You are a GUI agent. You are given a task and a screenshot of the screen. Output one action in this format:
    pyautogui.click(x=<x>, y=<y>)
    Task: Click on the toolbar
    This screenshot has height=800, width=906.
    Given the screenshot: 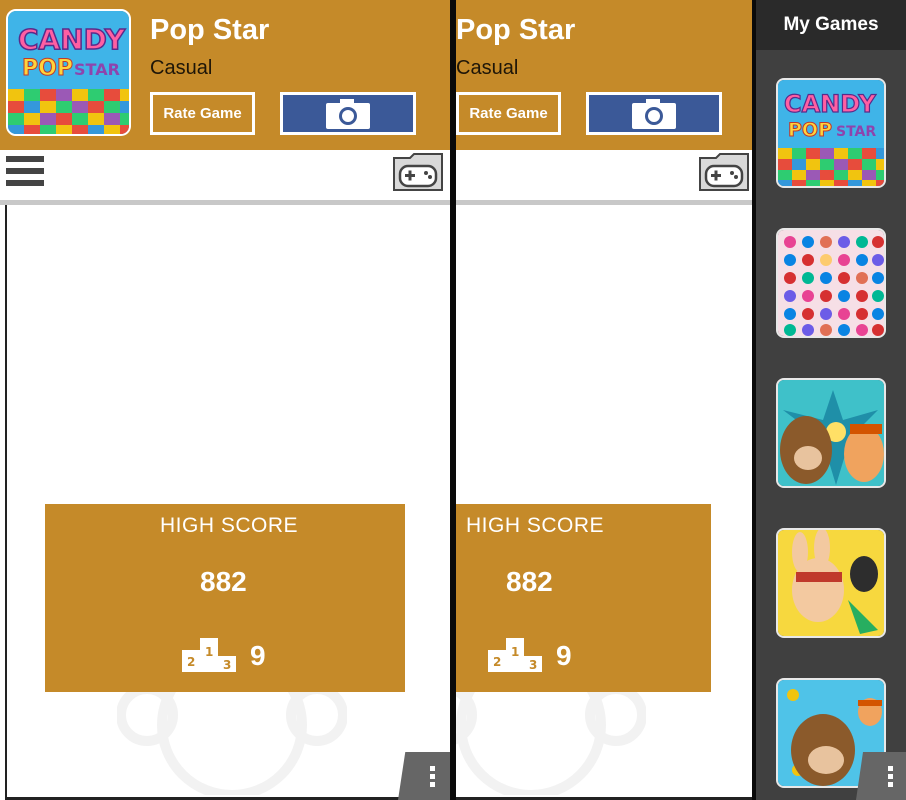 What is the action you would take?
    pyautogui.click(x=225, y=175)
    